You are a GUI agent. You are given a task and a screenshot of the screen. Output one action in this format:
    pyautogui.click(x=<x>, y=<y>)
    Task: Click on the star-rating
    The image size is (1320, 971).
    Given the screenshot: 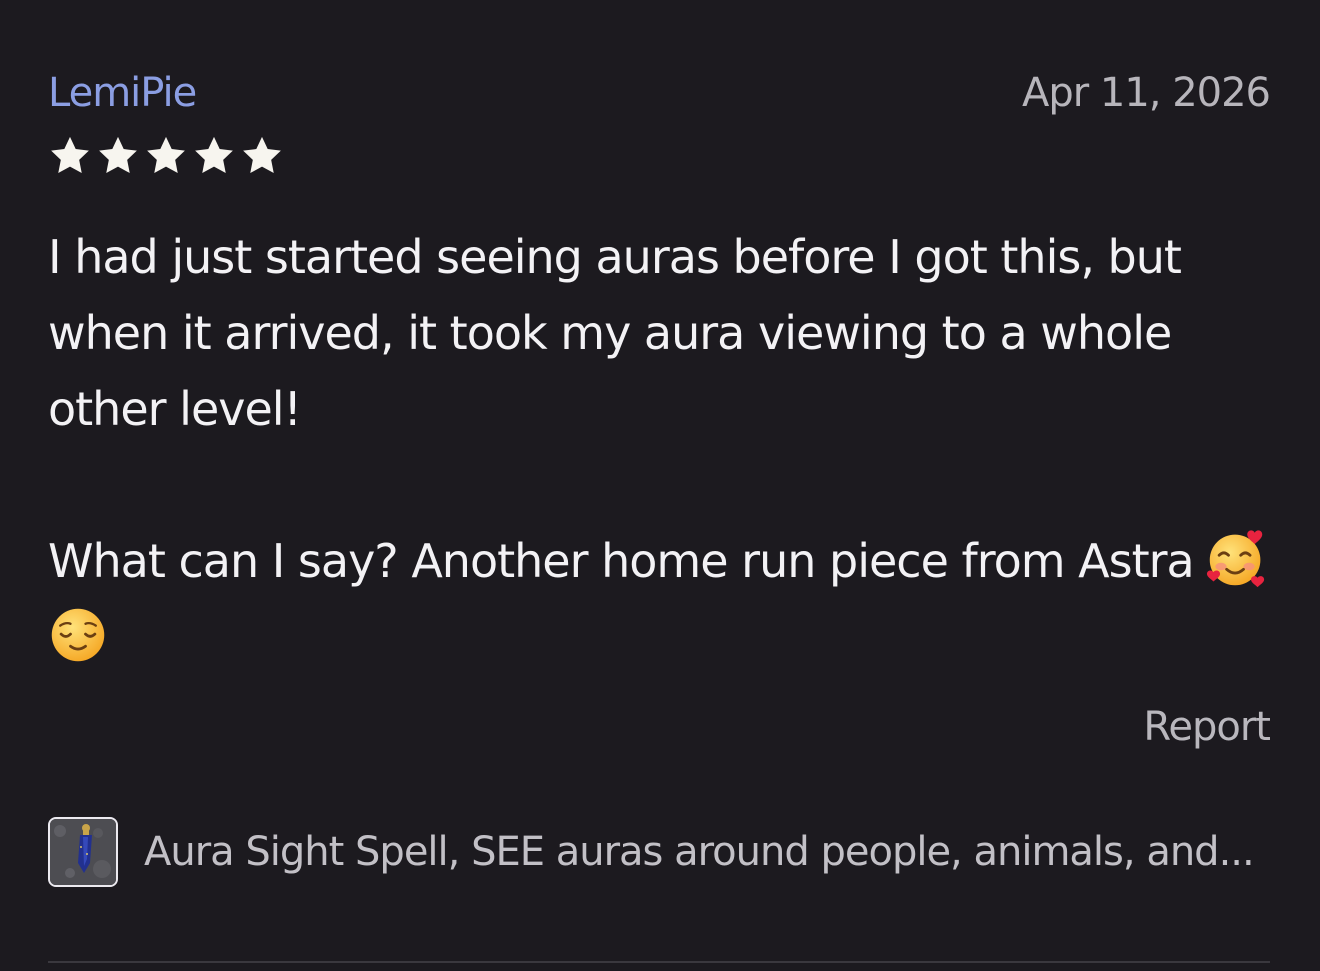 What is the action you would take?
    pyautogui.click(x=166, y=158)
    